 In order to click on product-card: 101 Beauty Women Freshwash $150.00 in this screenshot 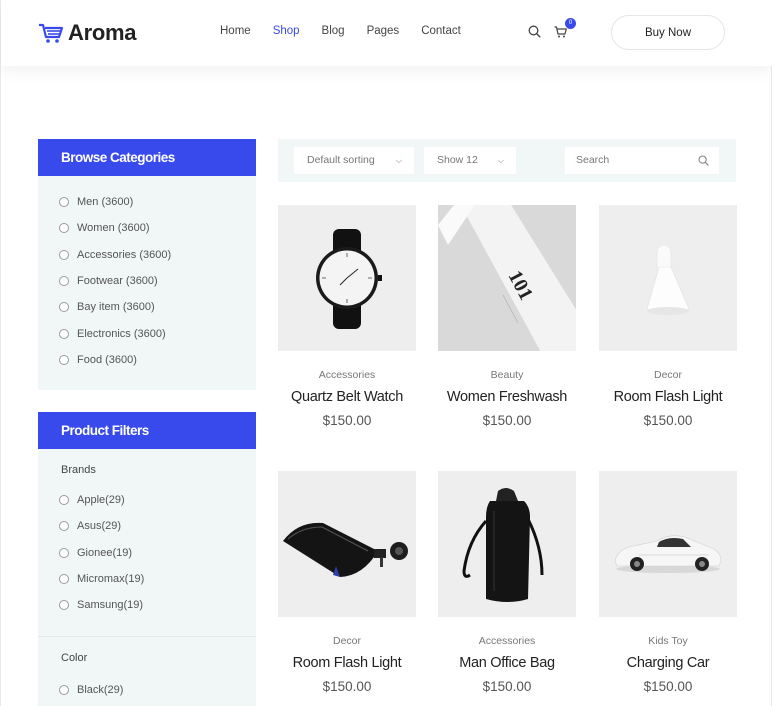, I will do `click(507, 316)`.